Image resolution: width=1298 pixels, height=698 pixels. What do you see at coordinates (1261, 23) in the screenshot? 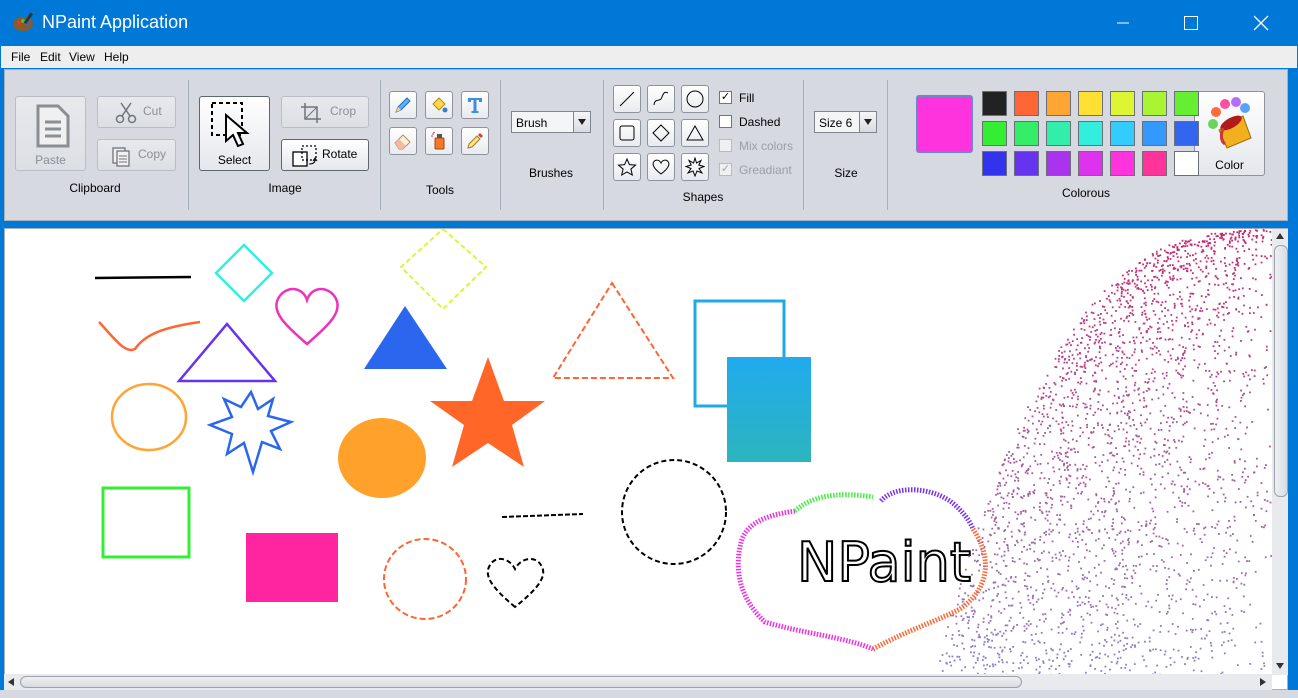
I see `close-button` at bounding box center [1261, 23].